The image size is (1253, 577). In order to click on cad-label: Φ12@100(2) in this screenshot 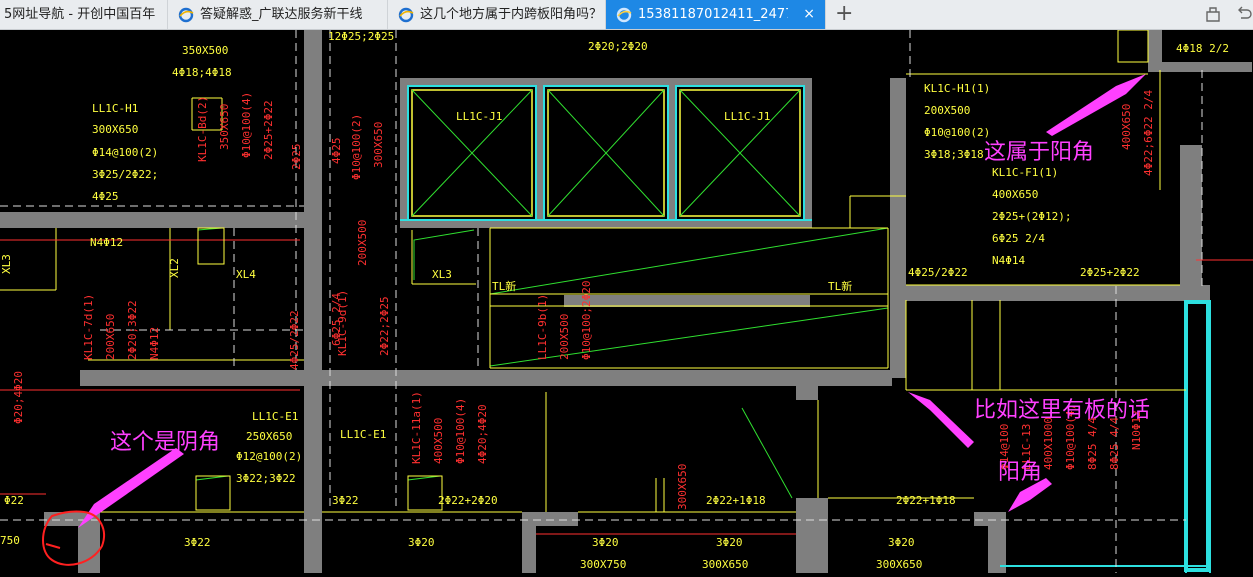, I will do `click(269, 456)`.